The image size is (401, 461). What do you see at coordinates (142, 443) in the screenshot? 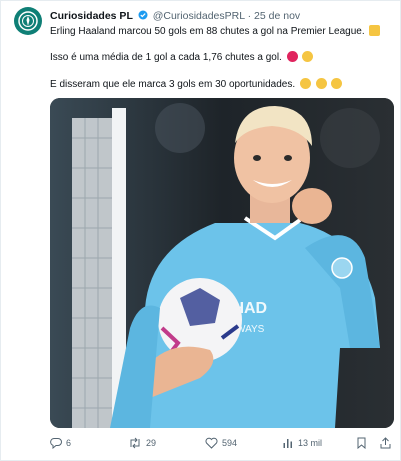
I see `retweet-button: 29` at bounding box center [142, 443].